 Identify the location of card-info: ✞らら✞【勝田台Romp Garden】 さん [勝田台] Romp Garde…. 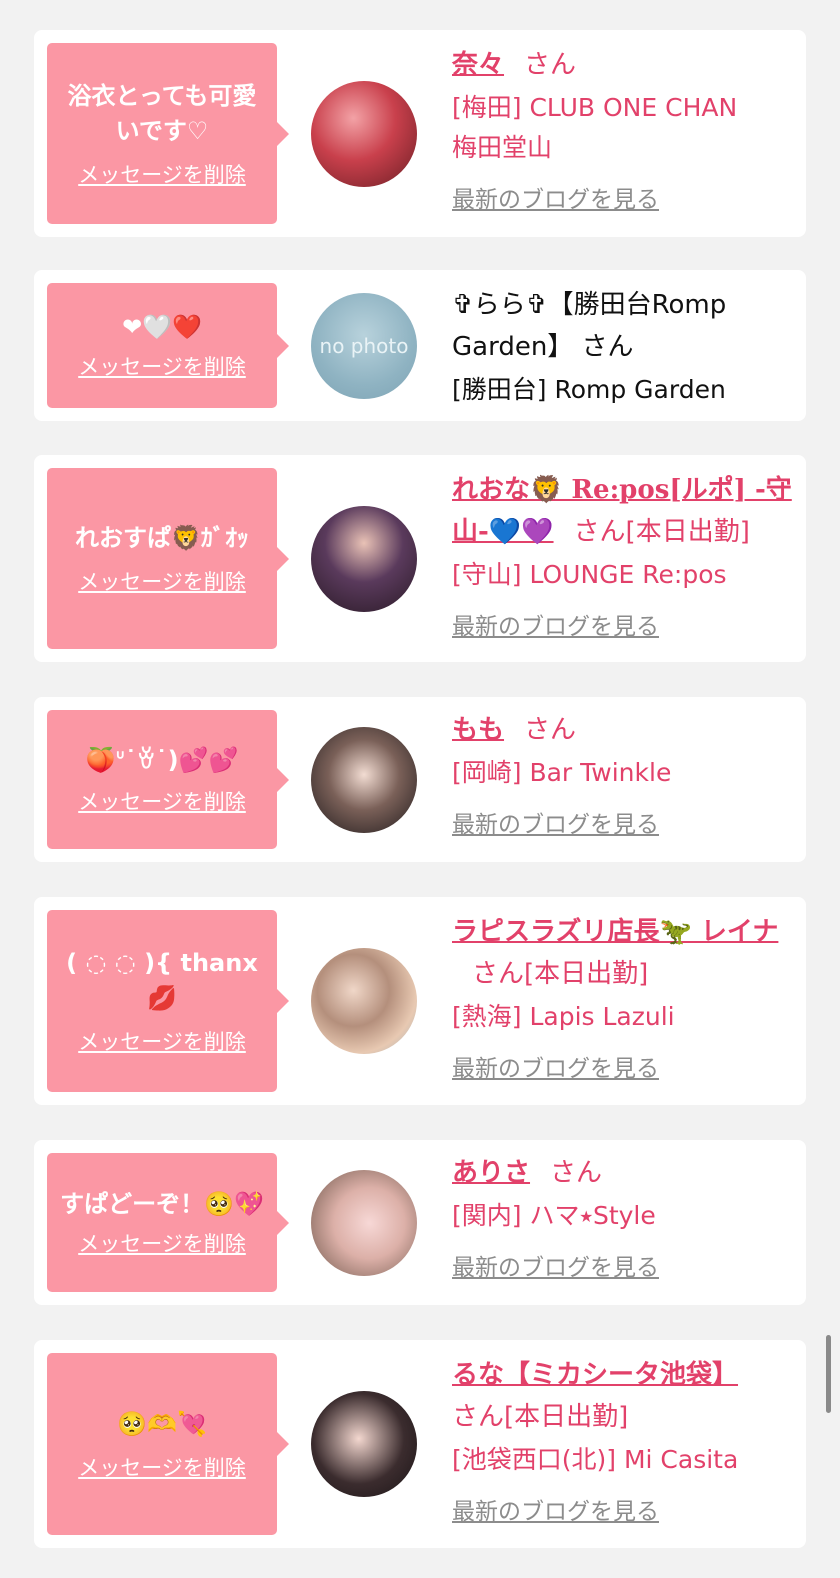
(622, 347).